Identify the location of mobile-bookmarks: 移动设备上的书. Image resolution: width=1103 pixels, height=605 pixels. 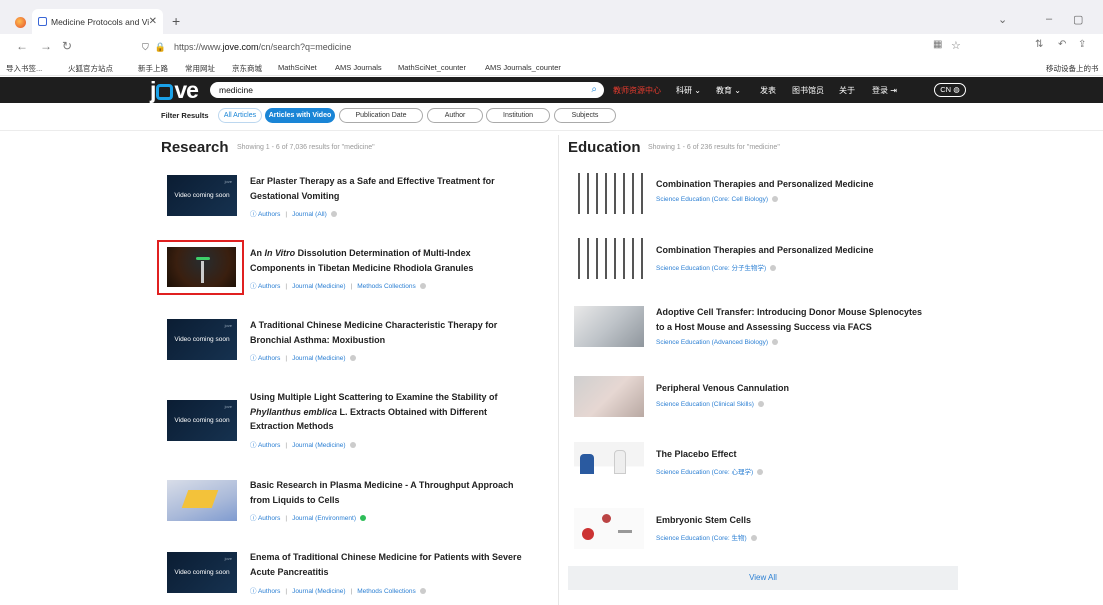
(1072, 68).